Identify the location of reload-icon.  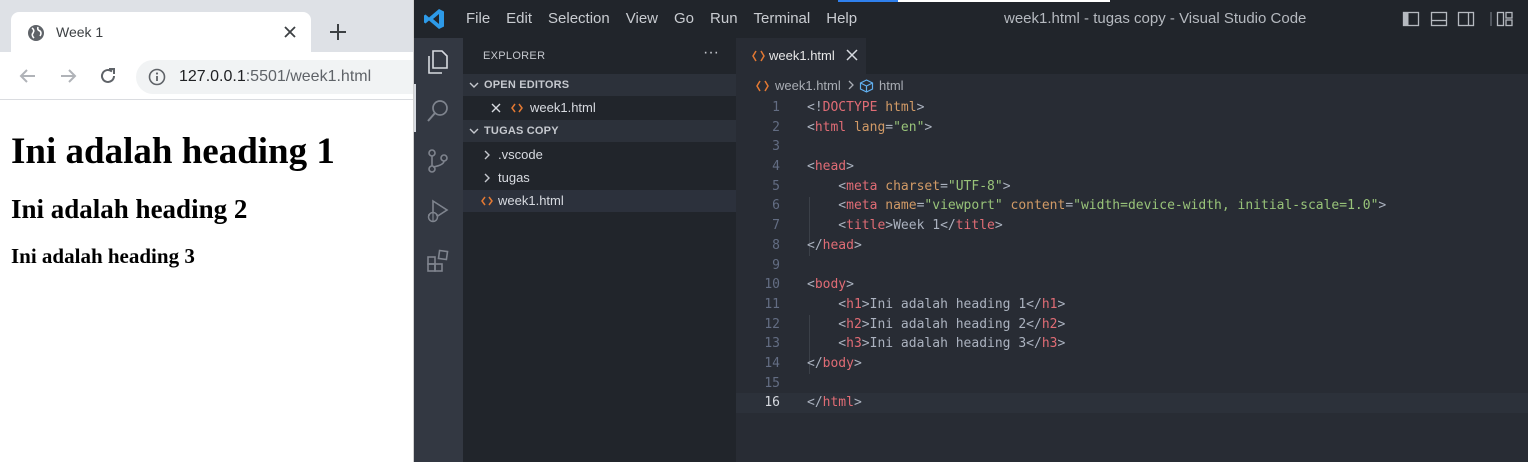
(108, 76).